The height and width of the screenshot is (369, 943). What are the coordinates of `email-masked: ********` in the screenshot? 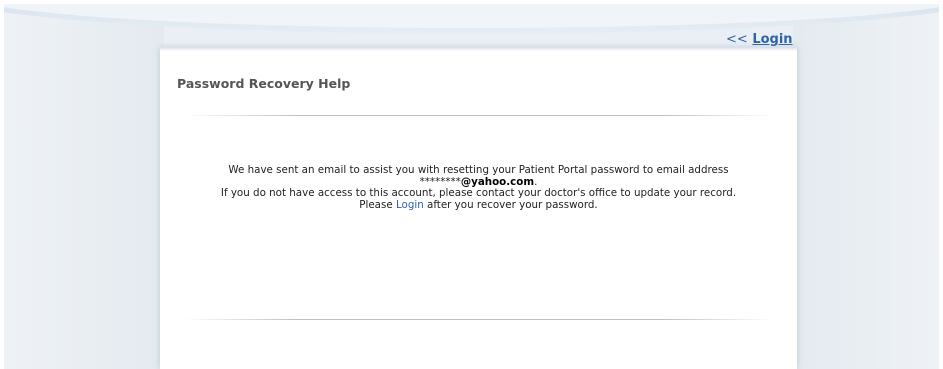 It's located at (440, 181).